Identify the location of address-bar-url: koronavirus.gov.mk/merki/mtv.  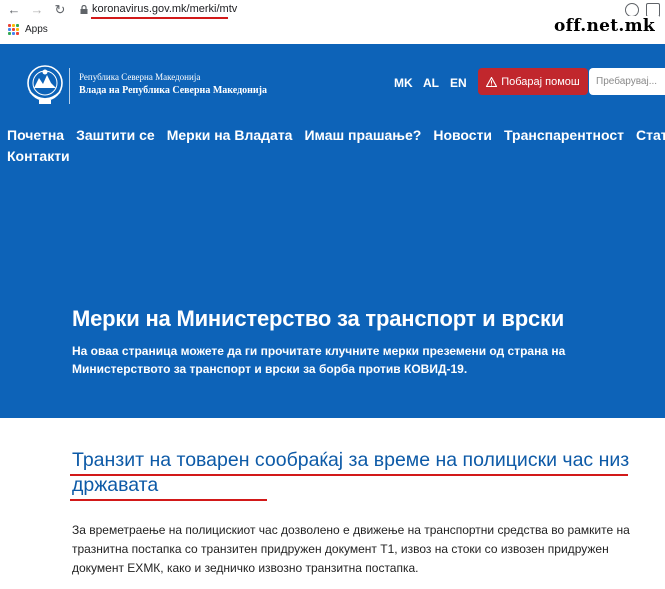
(164, 9).